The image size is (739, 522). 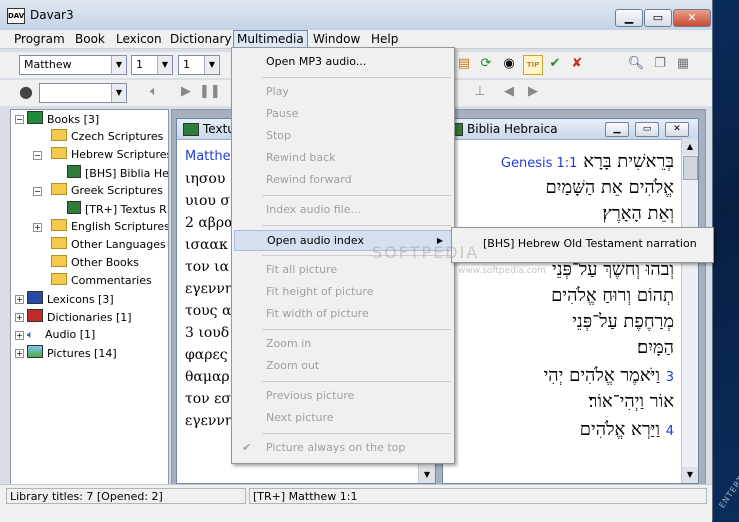 I want to click on scroll-up-icon: ▲, so click(x=690, y=147).